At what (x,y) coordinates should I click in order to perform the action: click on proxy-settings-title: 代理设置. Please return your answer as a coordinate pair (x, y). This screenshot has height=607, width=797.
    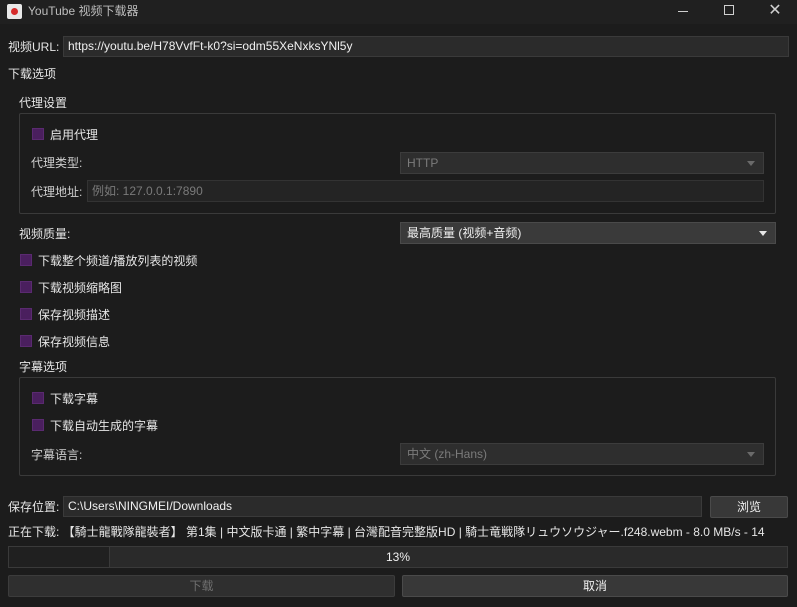
    Looking at the image, I should click on (43, 103).